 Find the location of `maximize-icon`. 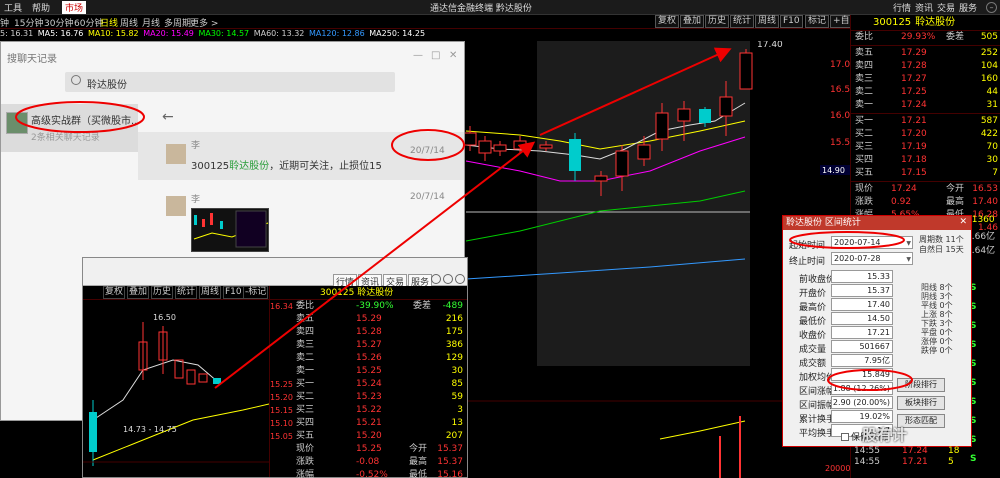

maximize-icon is located at coordinates (448, 279).